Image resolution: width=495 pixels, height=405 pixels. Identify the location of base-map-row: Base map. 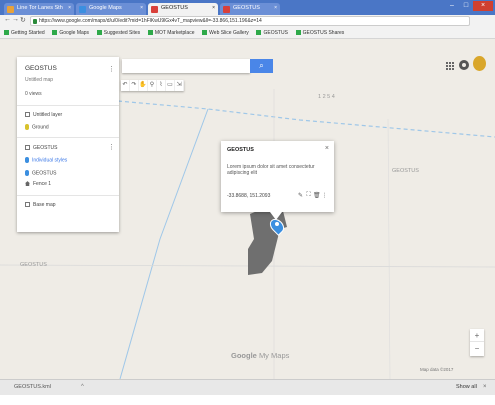
(40, 205).